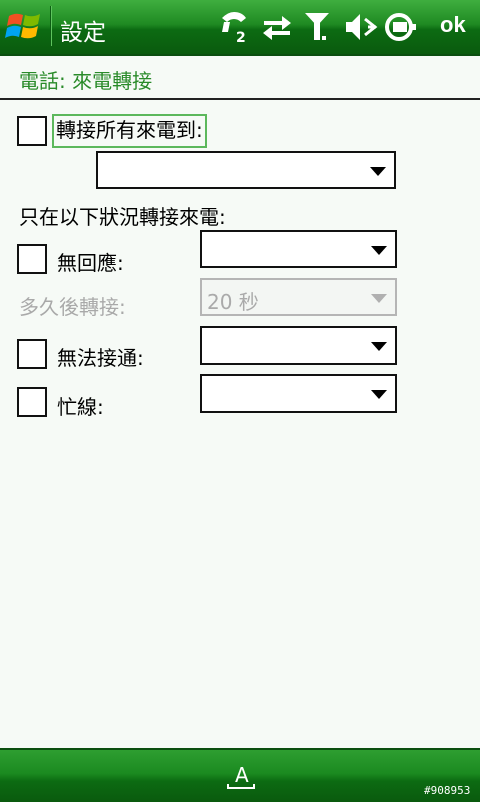 Image resolution: width=480 pixels, height=802 pixels. Describe the element at coordinates (447, 790) in the screenshot. I see `watermark: #908953` at that location.